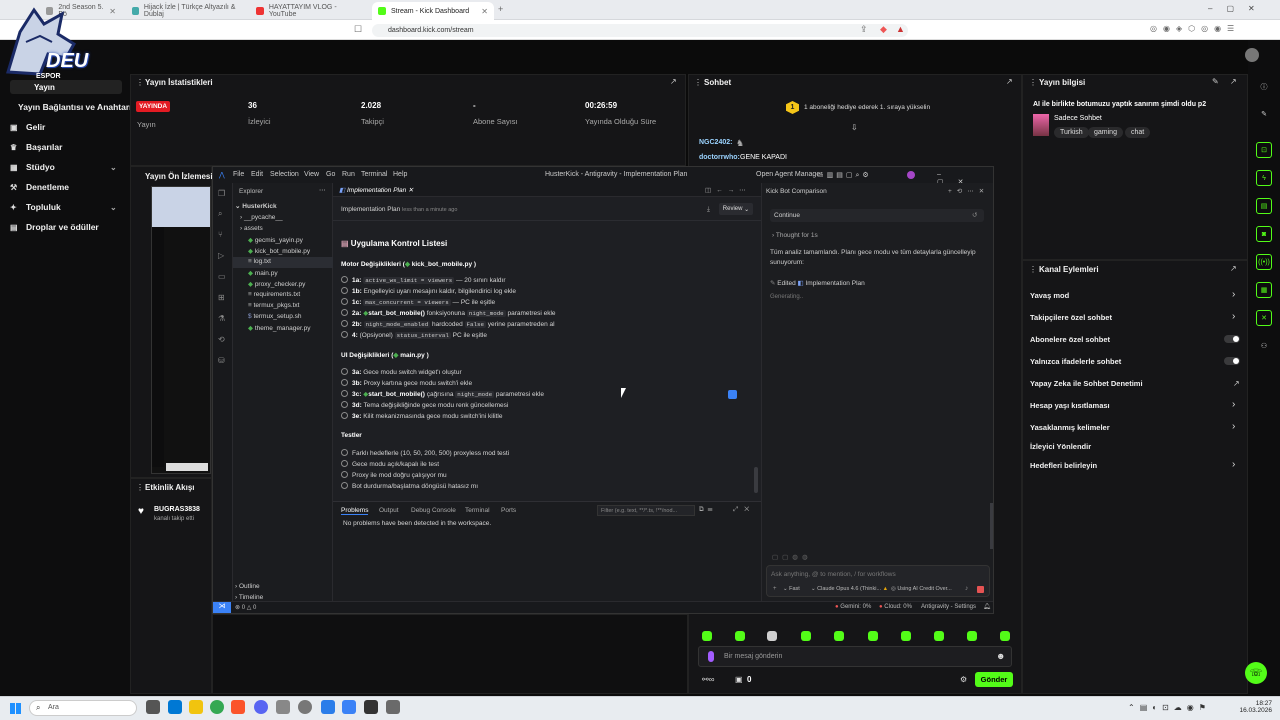 The image size is (1280, 720). What do you see at coordinates (1070, 427) in the screenshot?
I see `action-banned-words: Yasaklanmış kelimeler` at bounding box center [1070, 427].